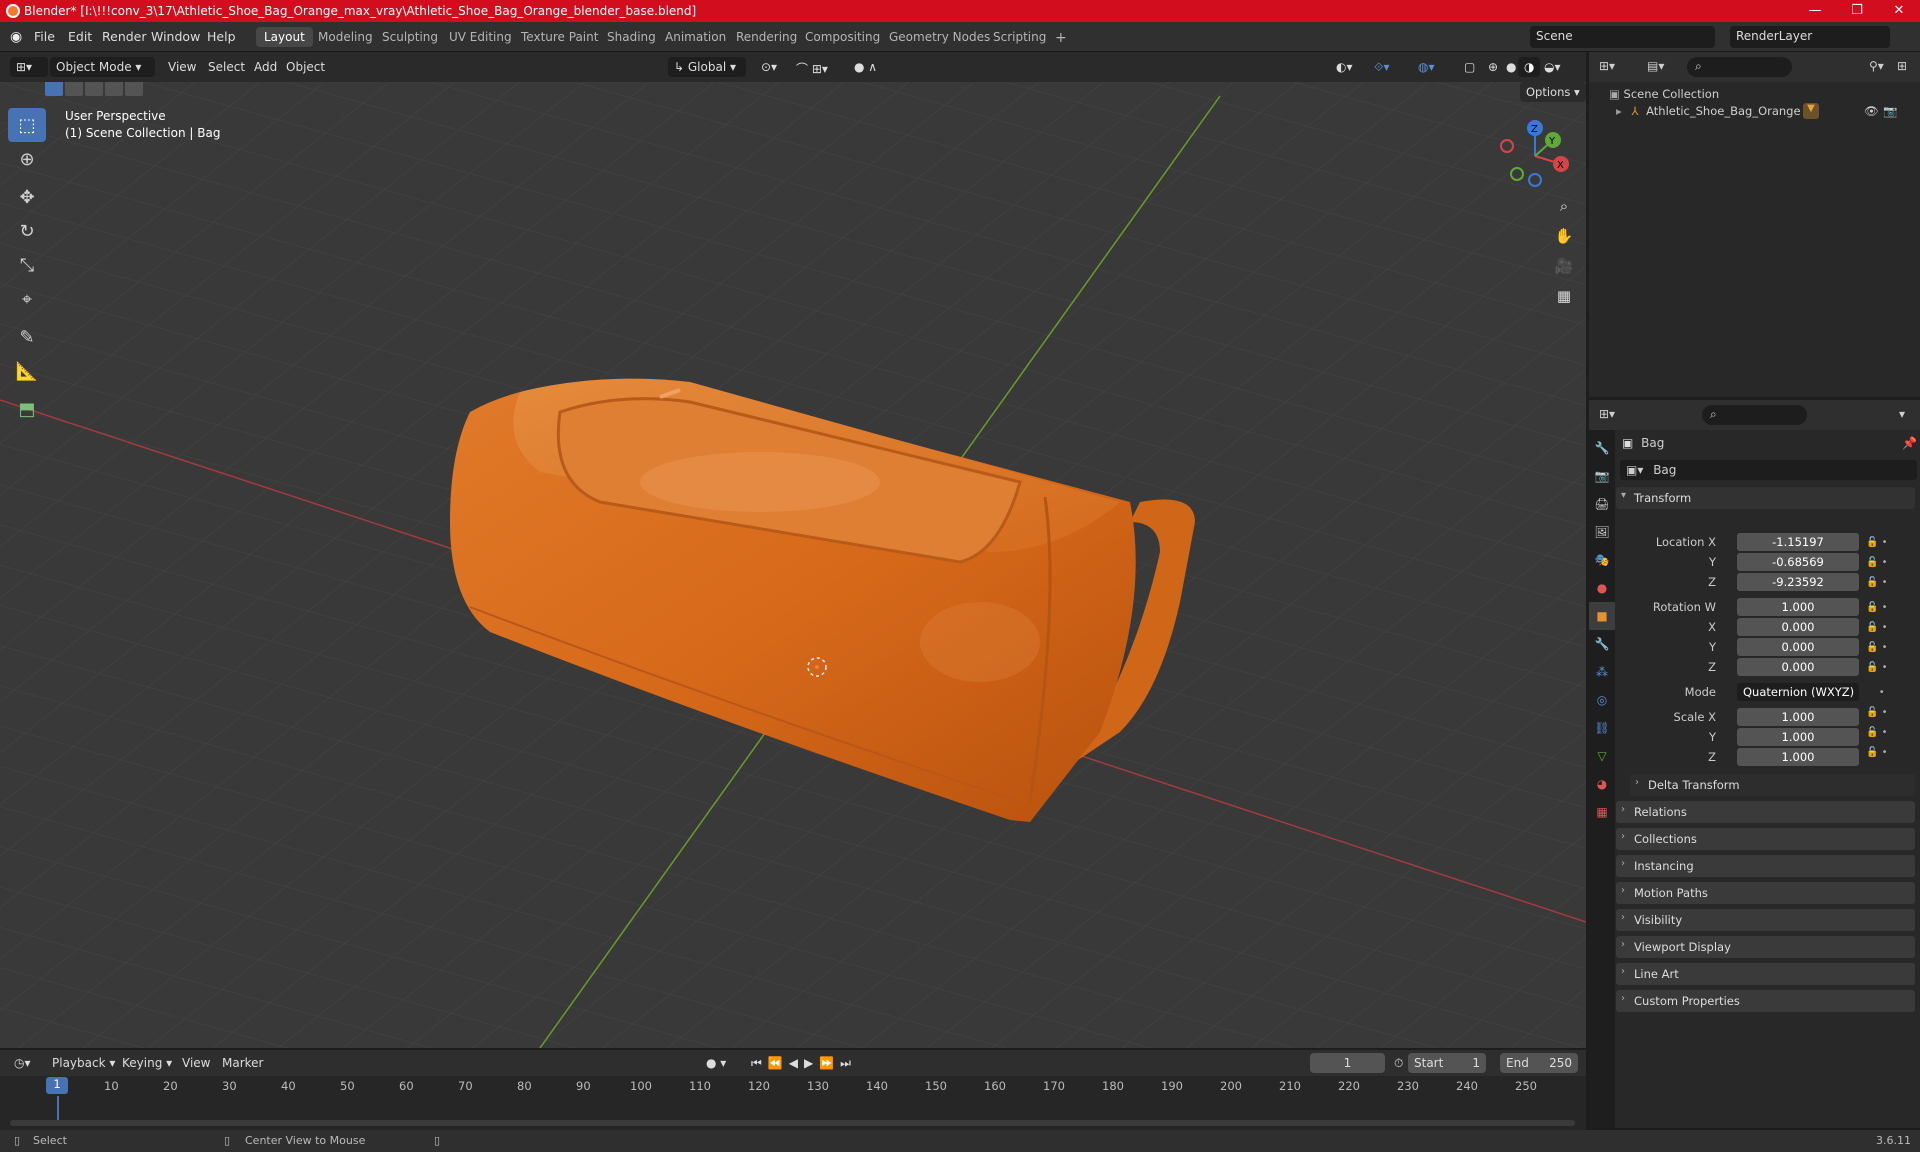 Image resolution: width=1920 pixels, height=1152 pixels. Describe the element at coordinates (1798, 667) in the screenshot. I see `rotation-z-field: 0.000` at that location.